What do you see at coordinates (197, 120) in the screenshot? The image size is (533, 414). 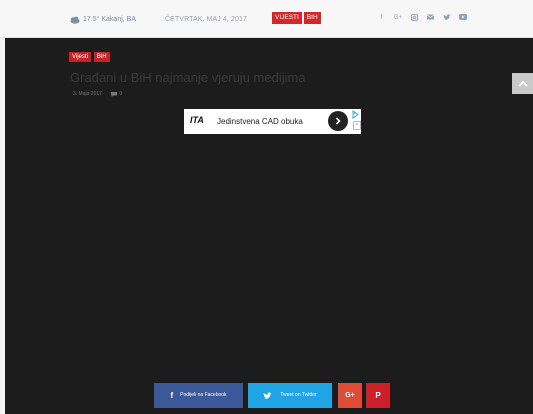 I see `ad-logo: ITA` at bounding box center [197, 120].